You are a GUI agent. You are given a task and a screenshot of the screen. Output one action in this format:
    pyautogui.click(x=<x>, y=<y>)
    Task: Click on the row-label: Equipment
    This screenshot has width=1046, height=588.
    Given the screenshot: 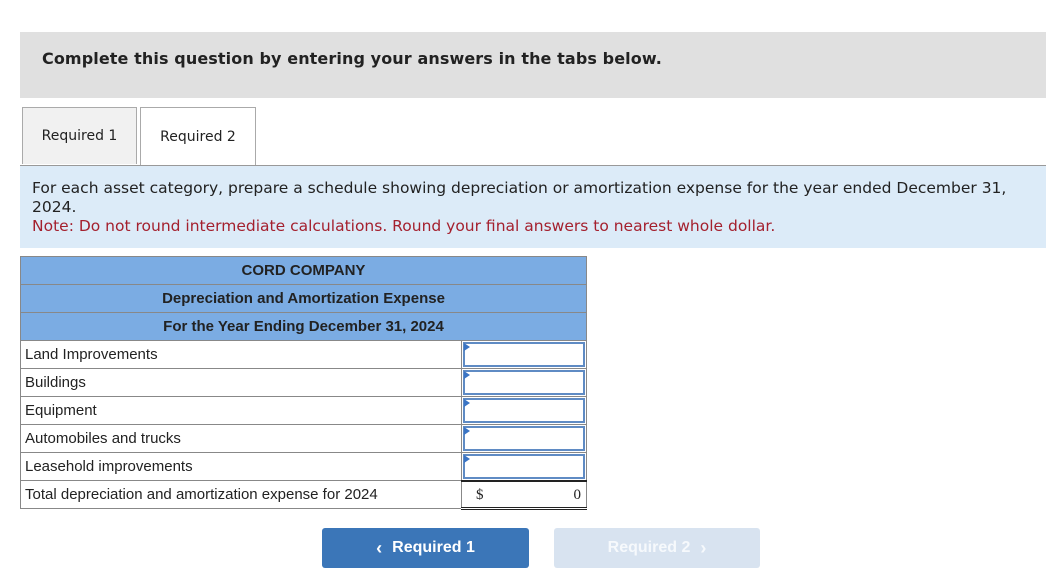 What is the action you would take?
    pyautogui.click(x=241, y=410)
    